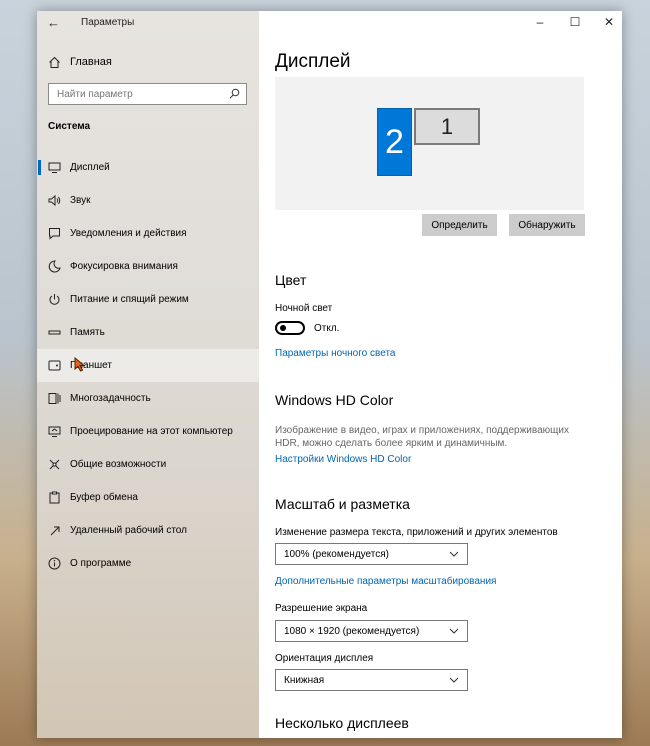 This screenshot has height=746, width=650. Describe the element at coordinates (54, 366) in the screenshot. I see `tablet-icon` at that location.